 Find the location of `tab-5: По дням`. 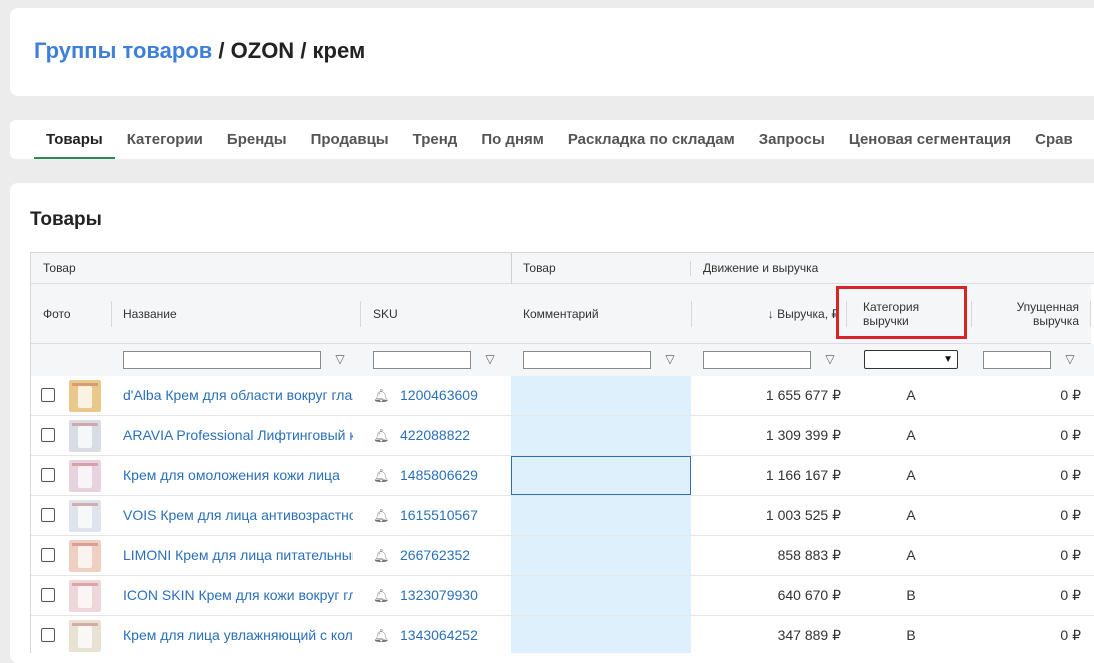

tab-5: По дням is located at coordinates (512, 139).